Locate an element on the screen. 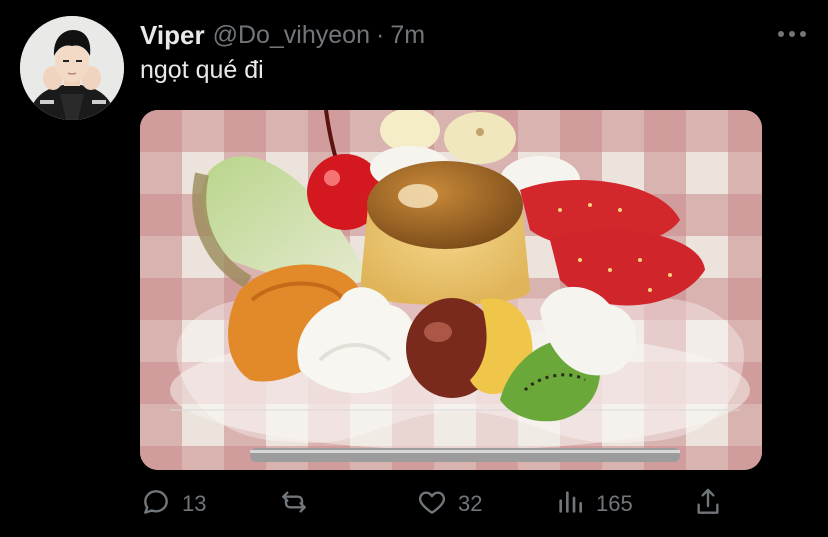  share-button is located at coordinates (708, 504).